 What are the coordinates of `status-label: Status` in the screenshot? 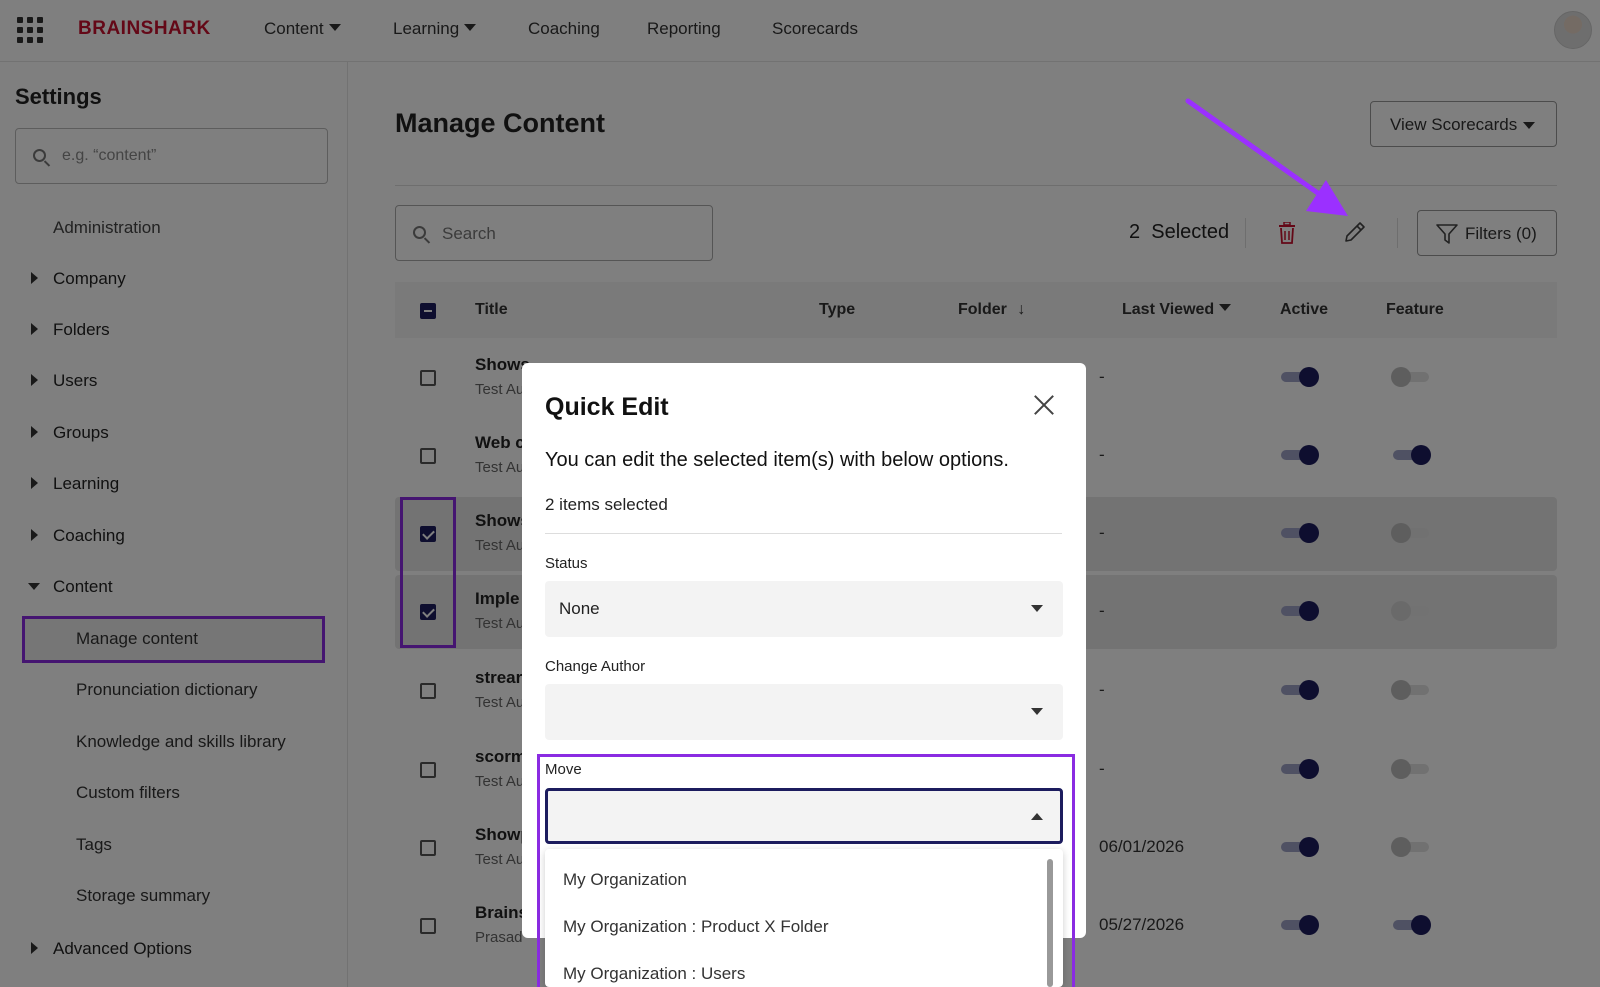 It's located at (566, 563).